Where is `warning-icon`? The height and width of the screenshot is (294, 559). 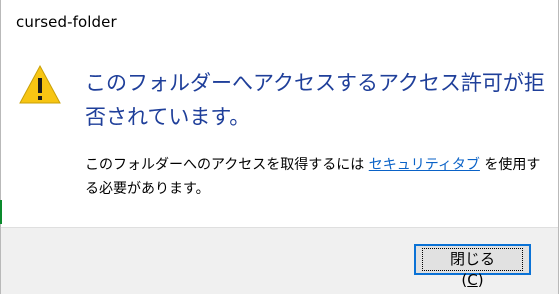 warning-icon is located at coordinates (40, 84).